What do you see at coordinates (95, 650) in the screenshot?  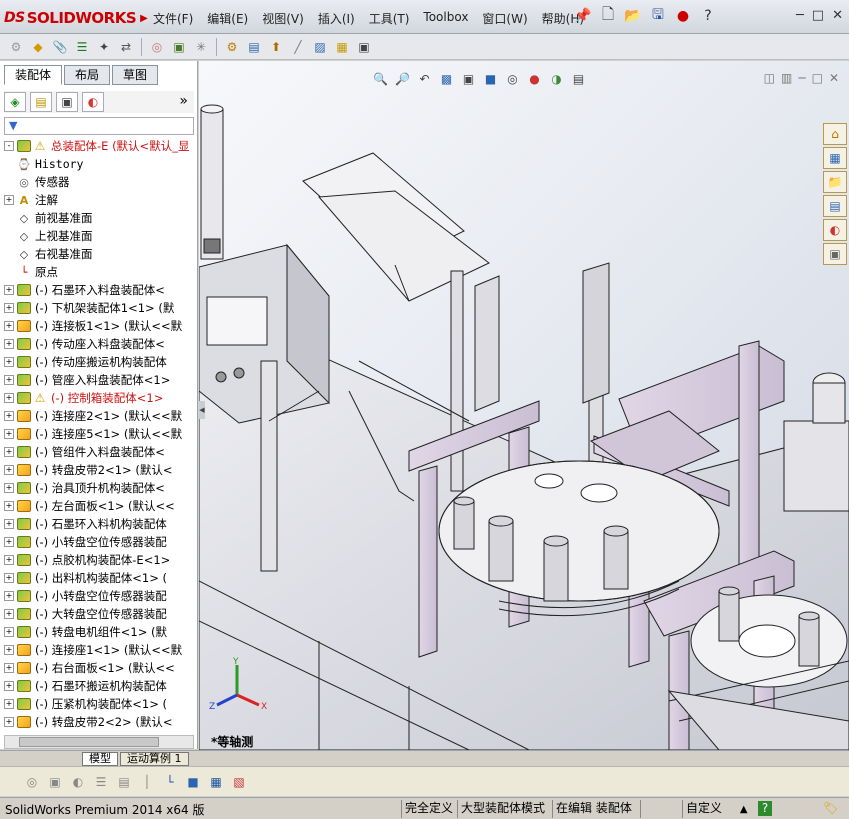 I see `tree-item: + (-) 连接座1<1> (默认<<默` at bounding box center [95, 650].